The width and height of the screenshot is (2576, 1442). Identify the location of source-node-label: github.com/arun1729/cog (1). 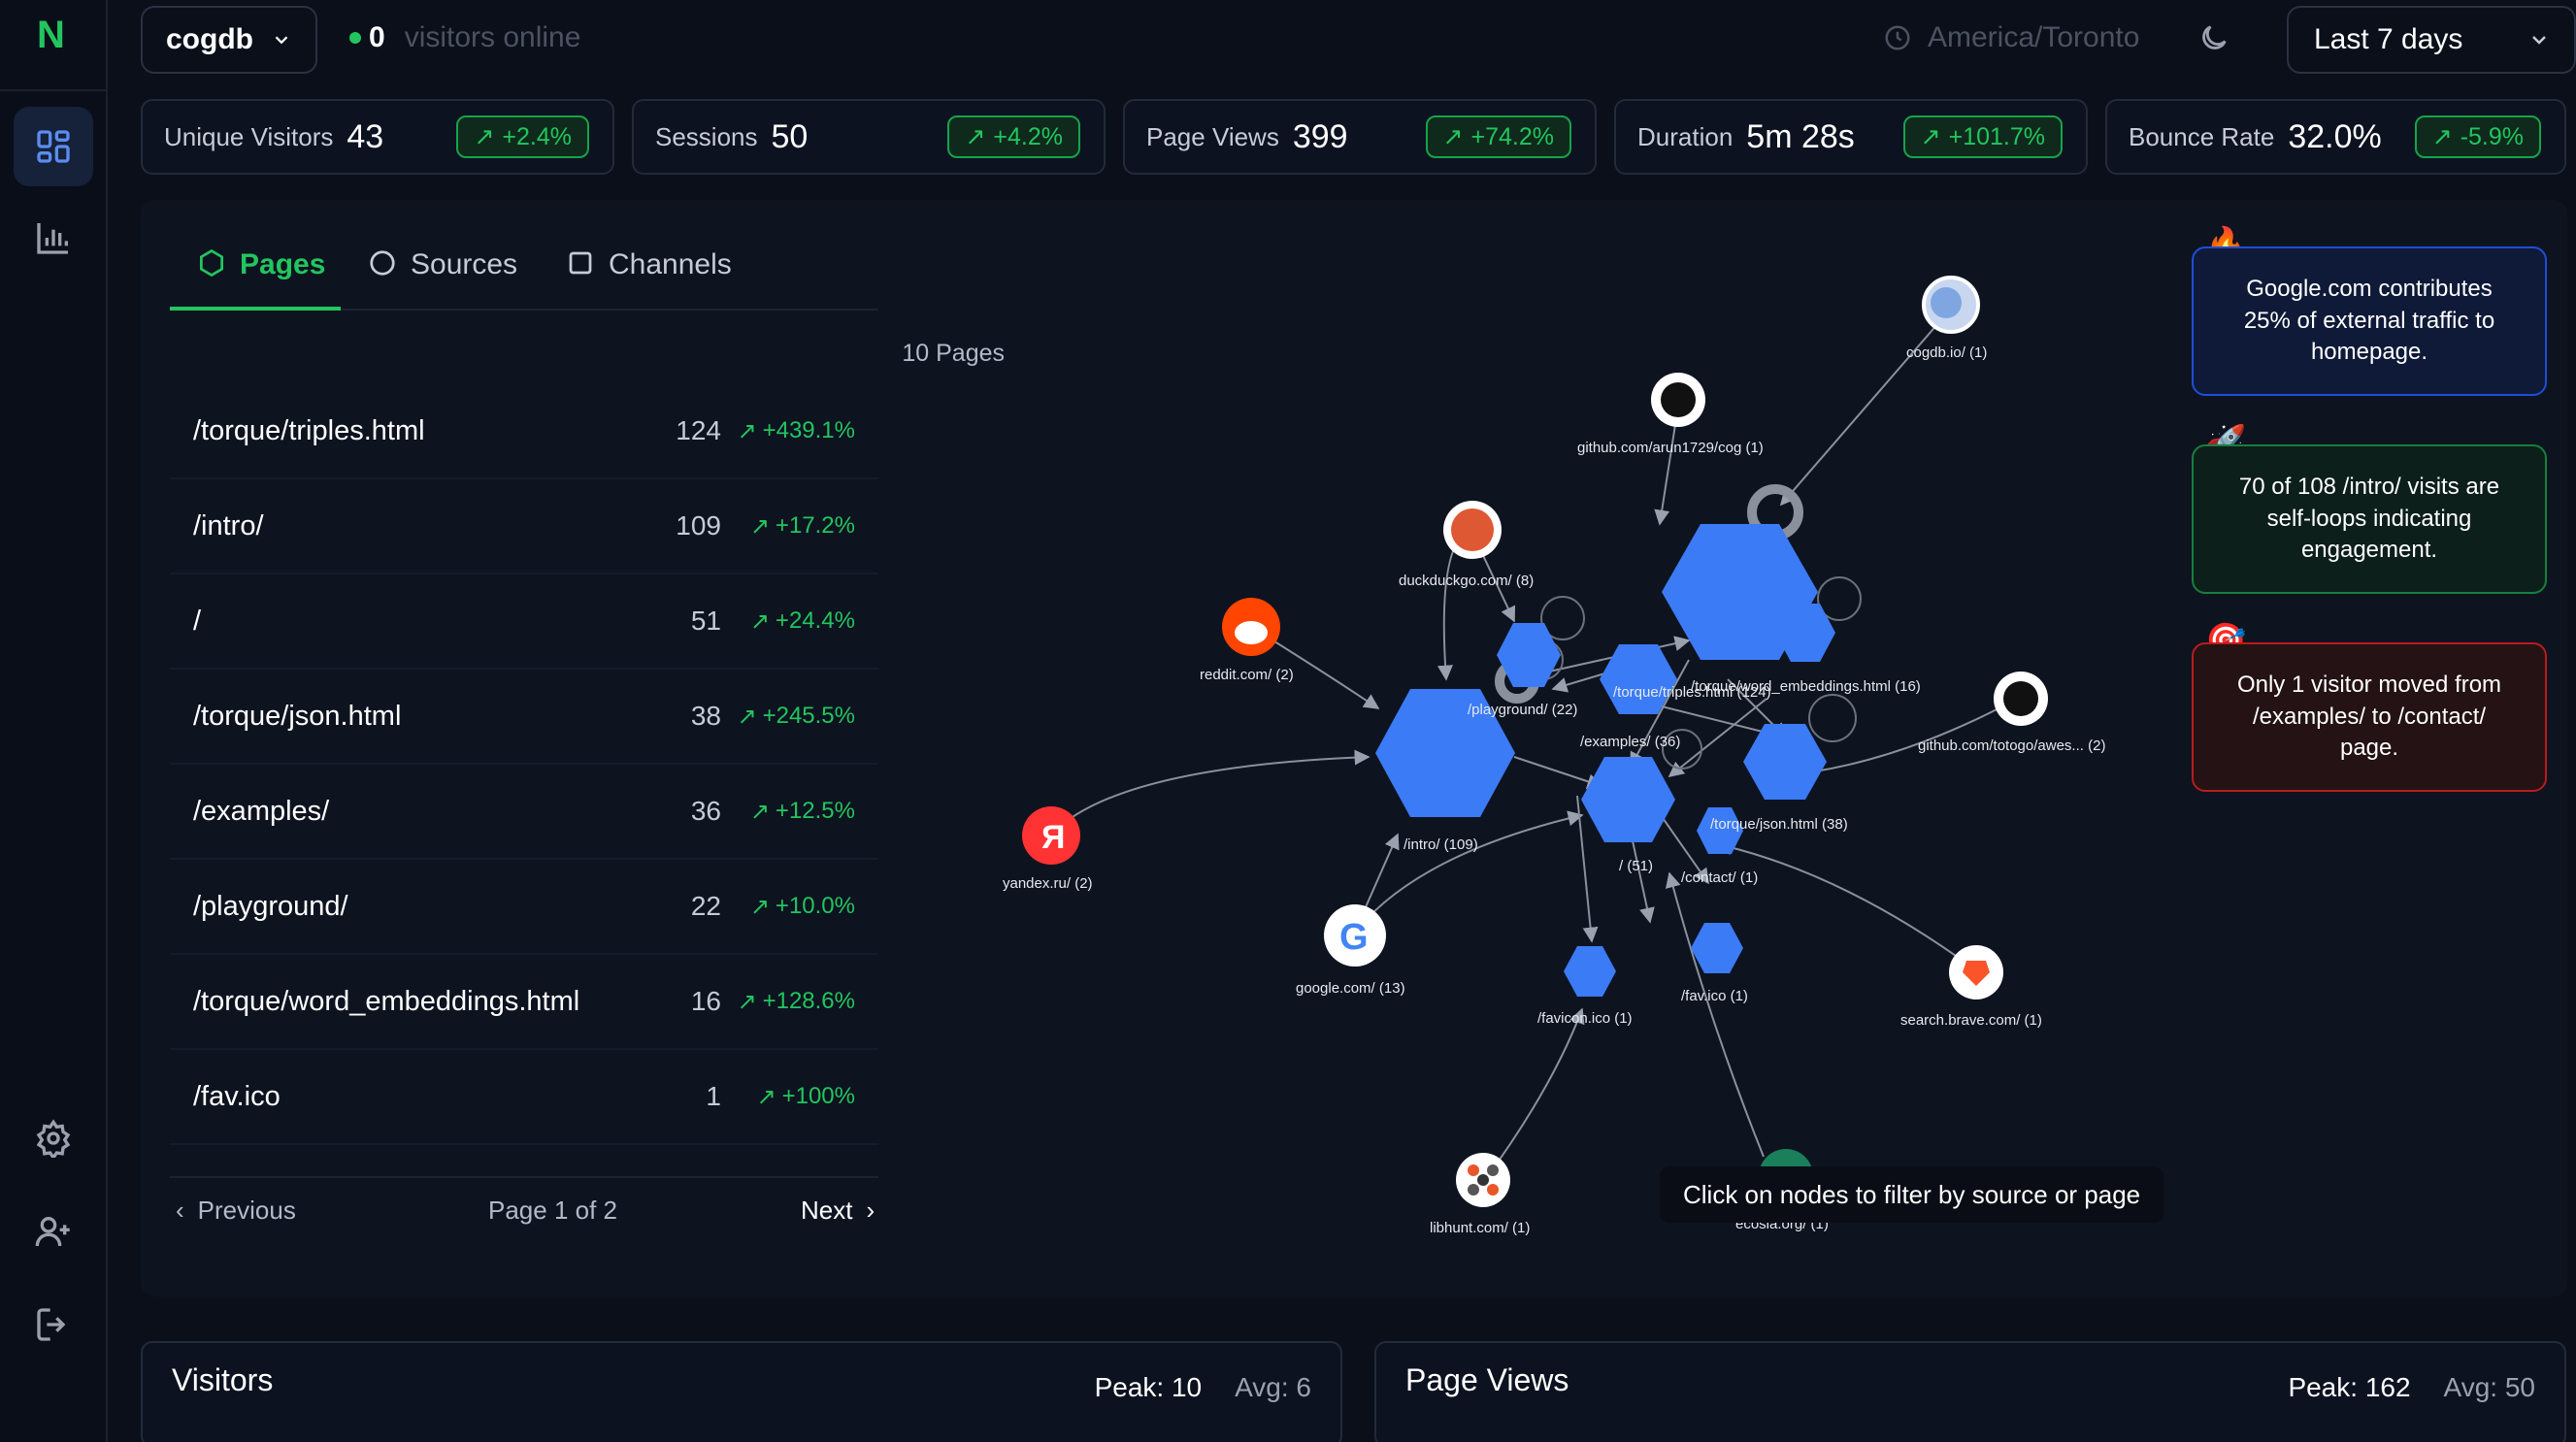
(1670, 448).